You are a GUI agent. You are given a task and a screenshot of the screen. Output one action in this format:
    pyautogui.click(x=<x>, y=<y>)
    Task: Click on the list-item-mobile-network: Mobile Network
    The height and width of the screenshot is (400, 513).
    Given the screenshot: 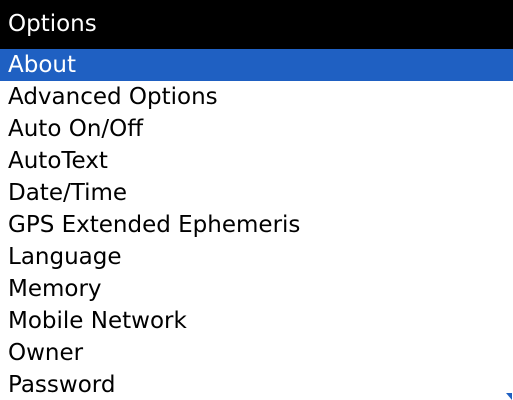 What is the action you would take?
    pyautogui.click(x=256, y=321)
    